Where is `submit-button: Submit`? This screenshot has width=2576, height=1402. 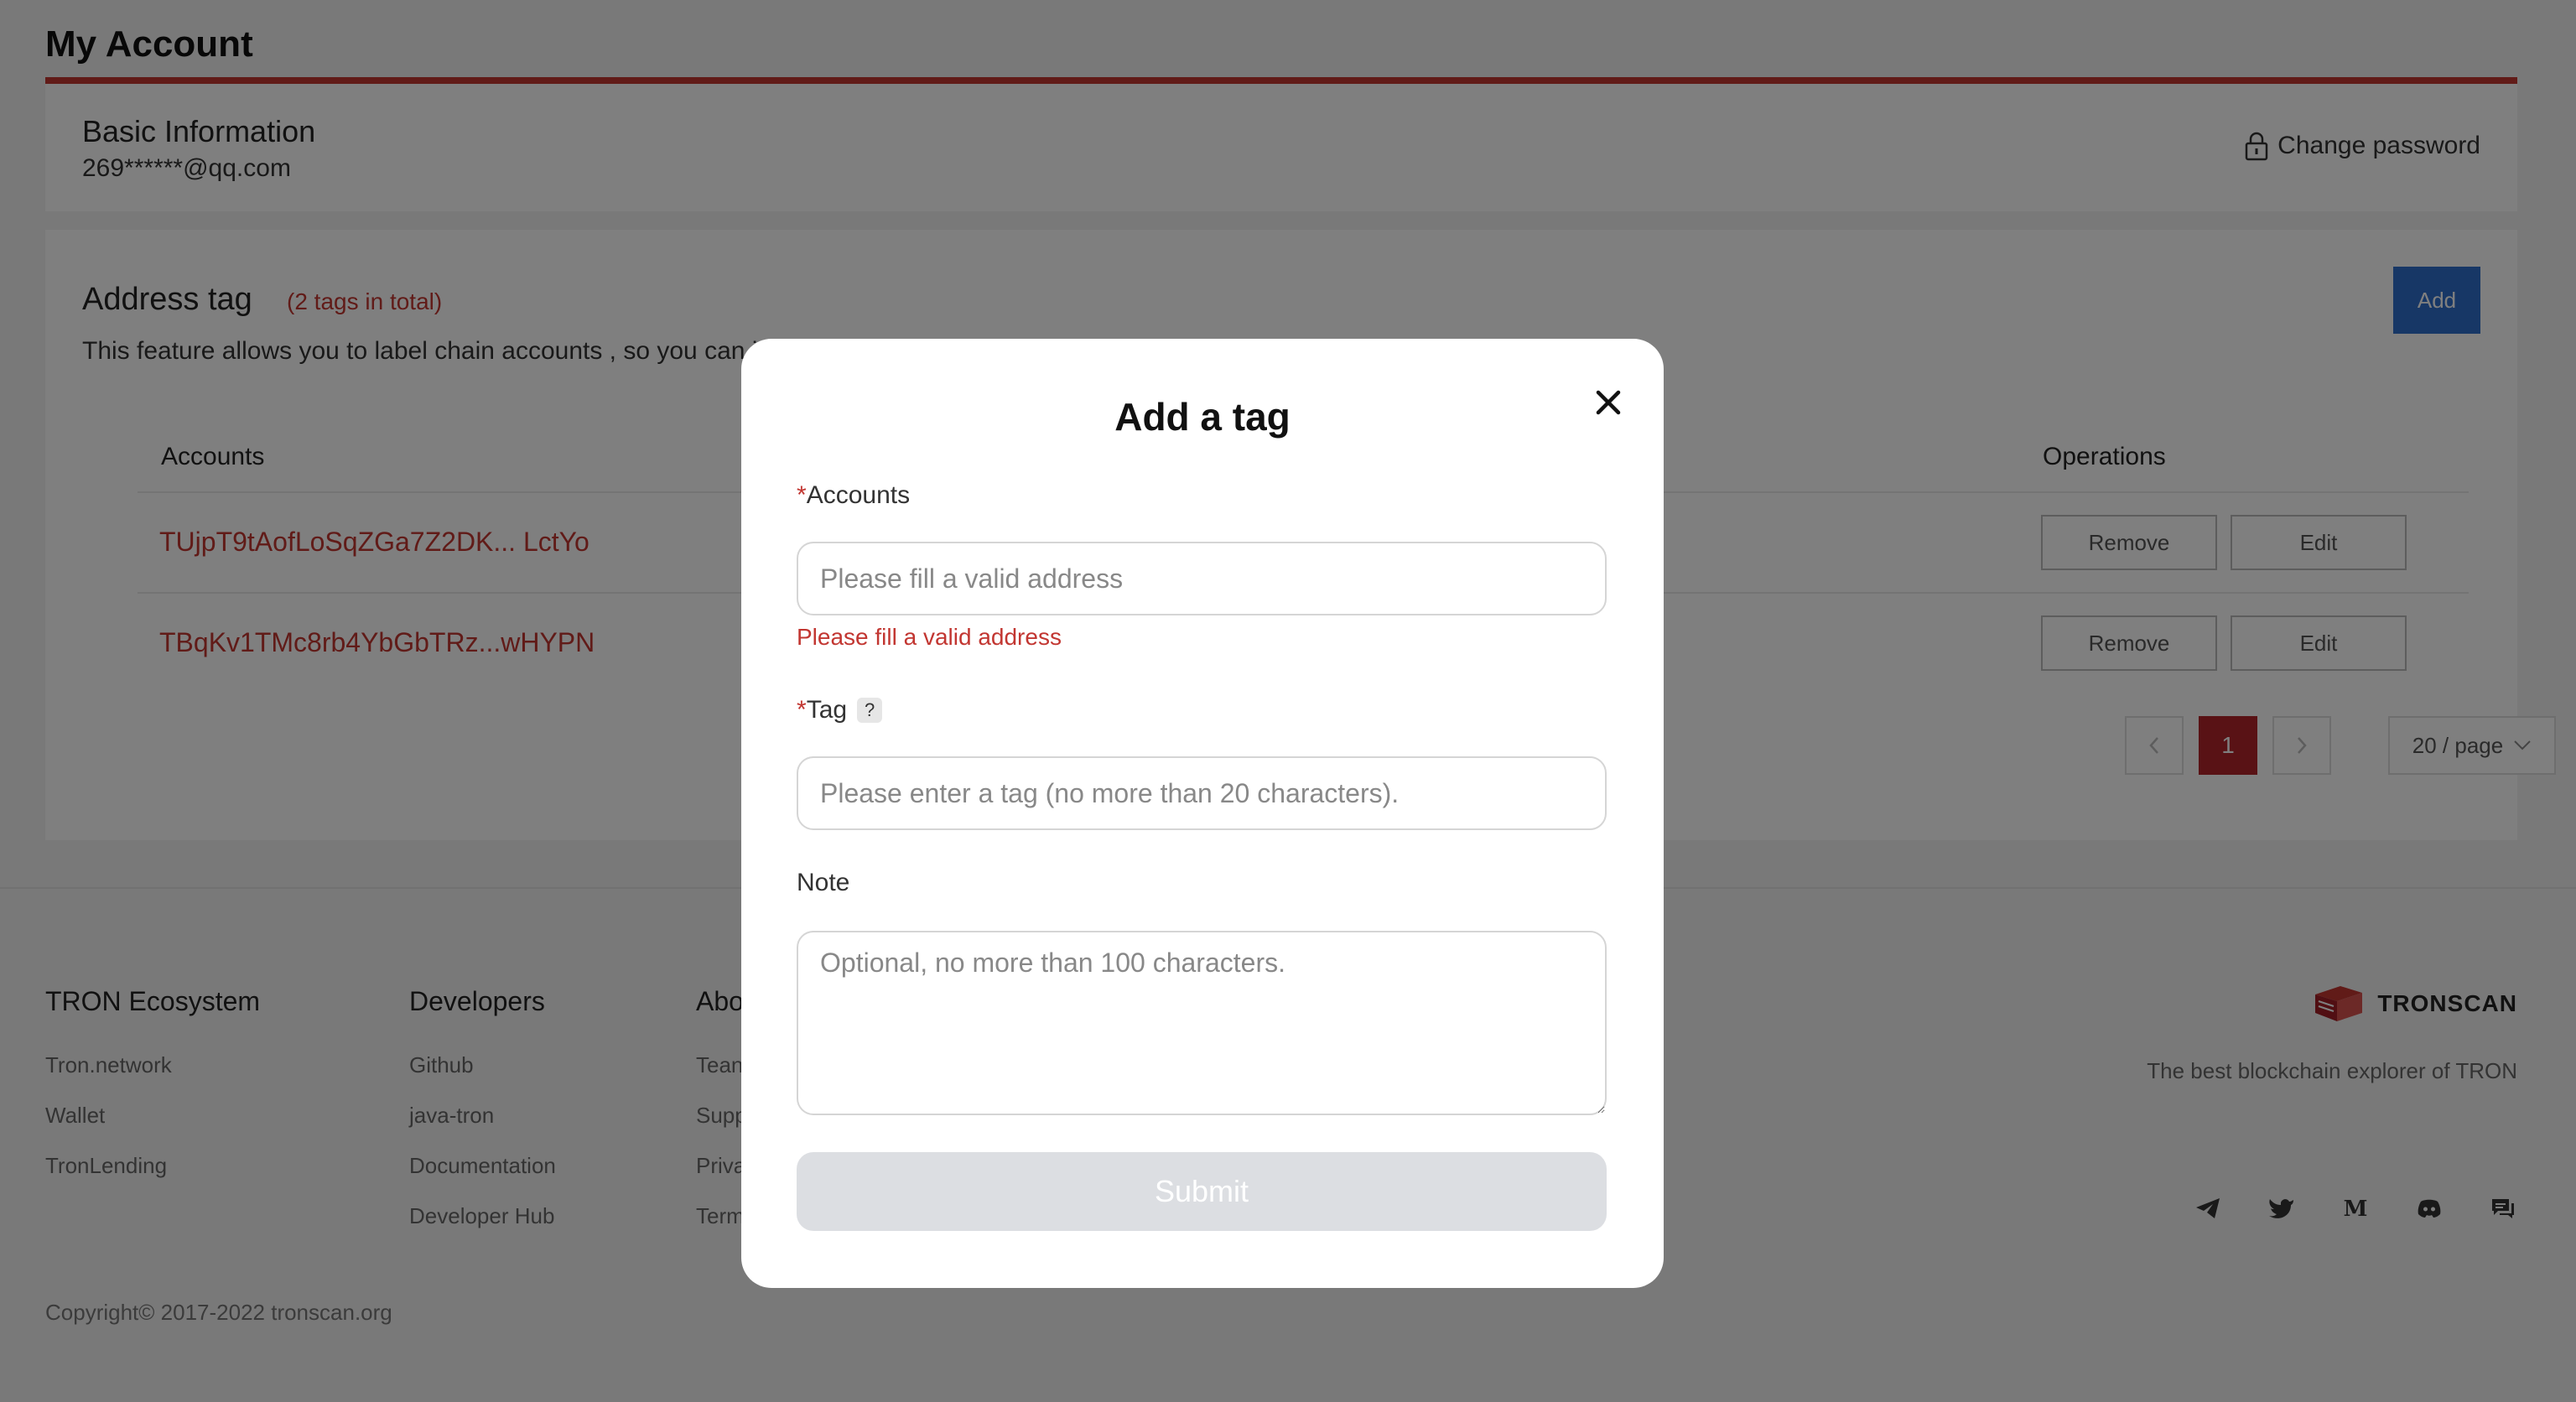 submit-button: Submit is located at coordinates (1202, 1191).